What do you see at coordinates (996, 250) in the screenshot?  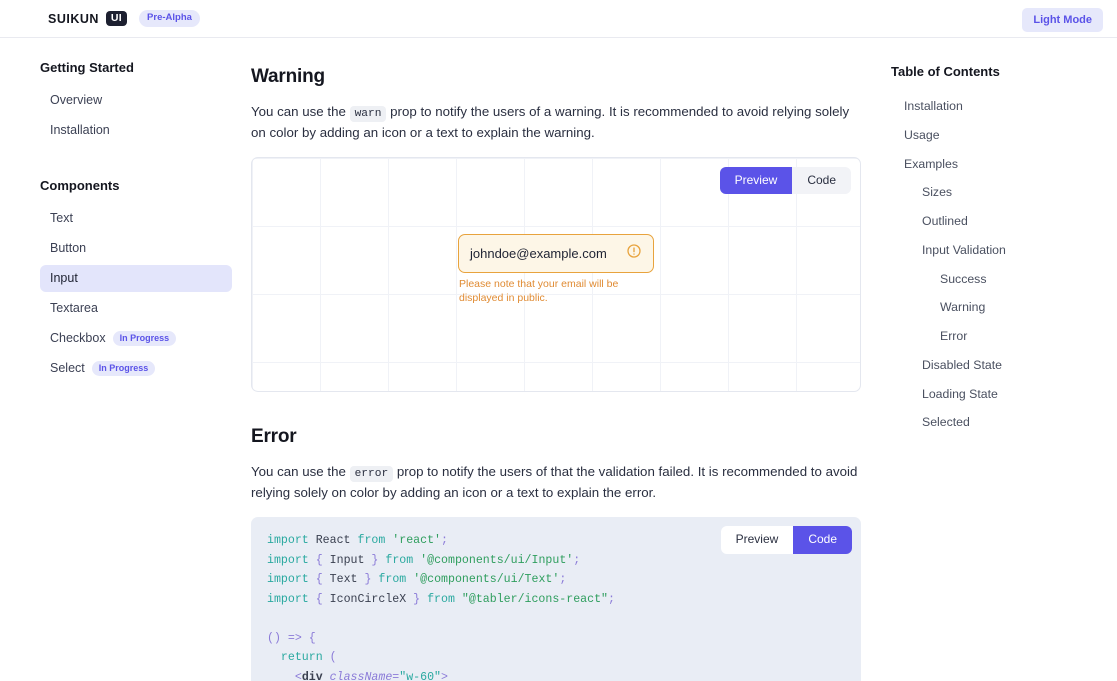 I see `toc-item-input-validation: Input Validation` at bounding box center [996, 250].